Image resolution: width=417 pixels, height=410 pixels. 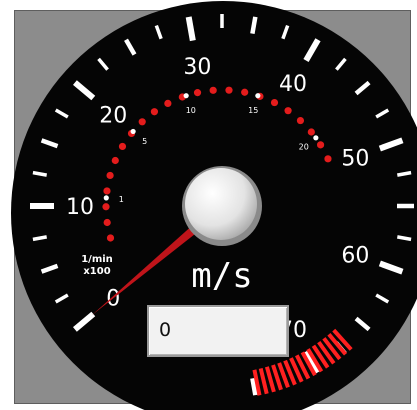 What do you see at coordinates (144, 141) in the screenshot?
I see `rpm-label: 5` at bounding box center [144, 141].